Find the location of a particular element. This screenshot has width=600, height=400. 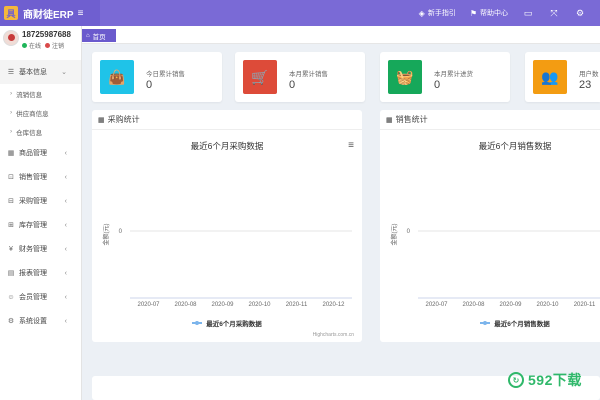

logout-dot-icon is located at coordinates (48, 45).